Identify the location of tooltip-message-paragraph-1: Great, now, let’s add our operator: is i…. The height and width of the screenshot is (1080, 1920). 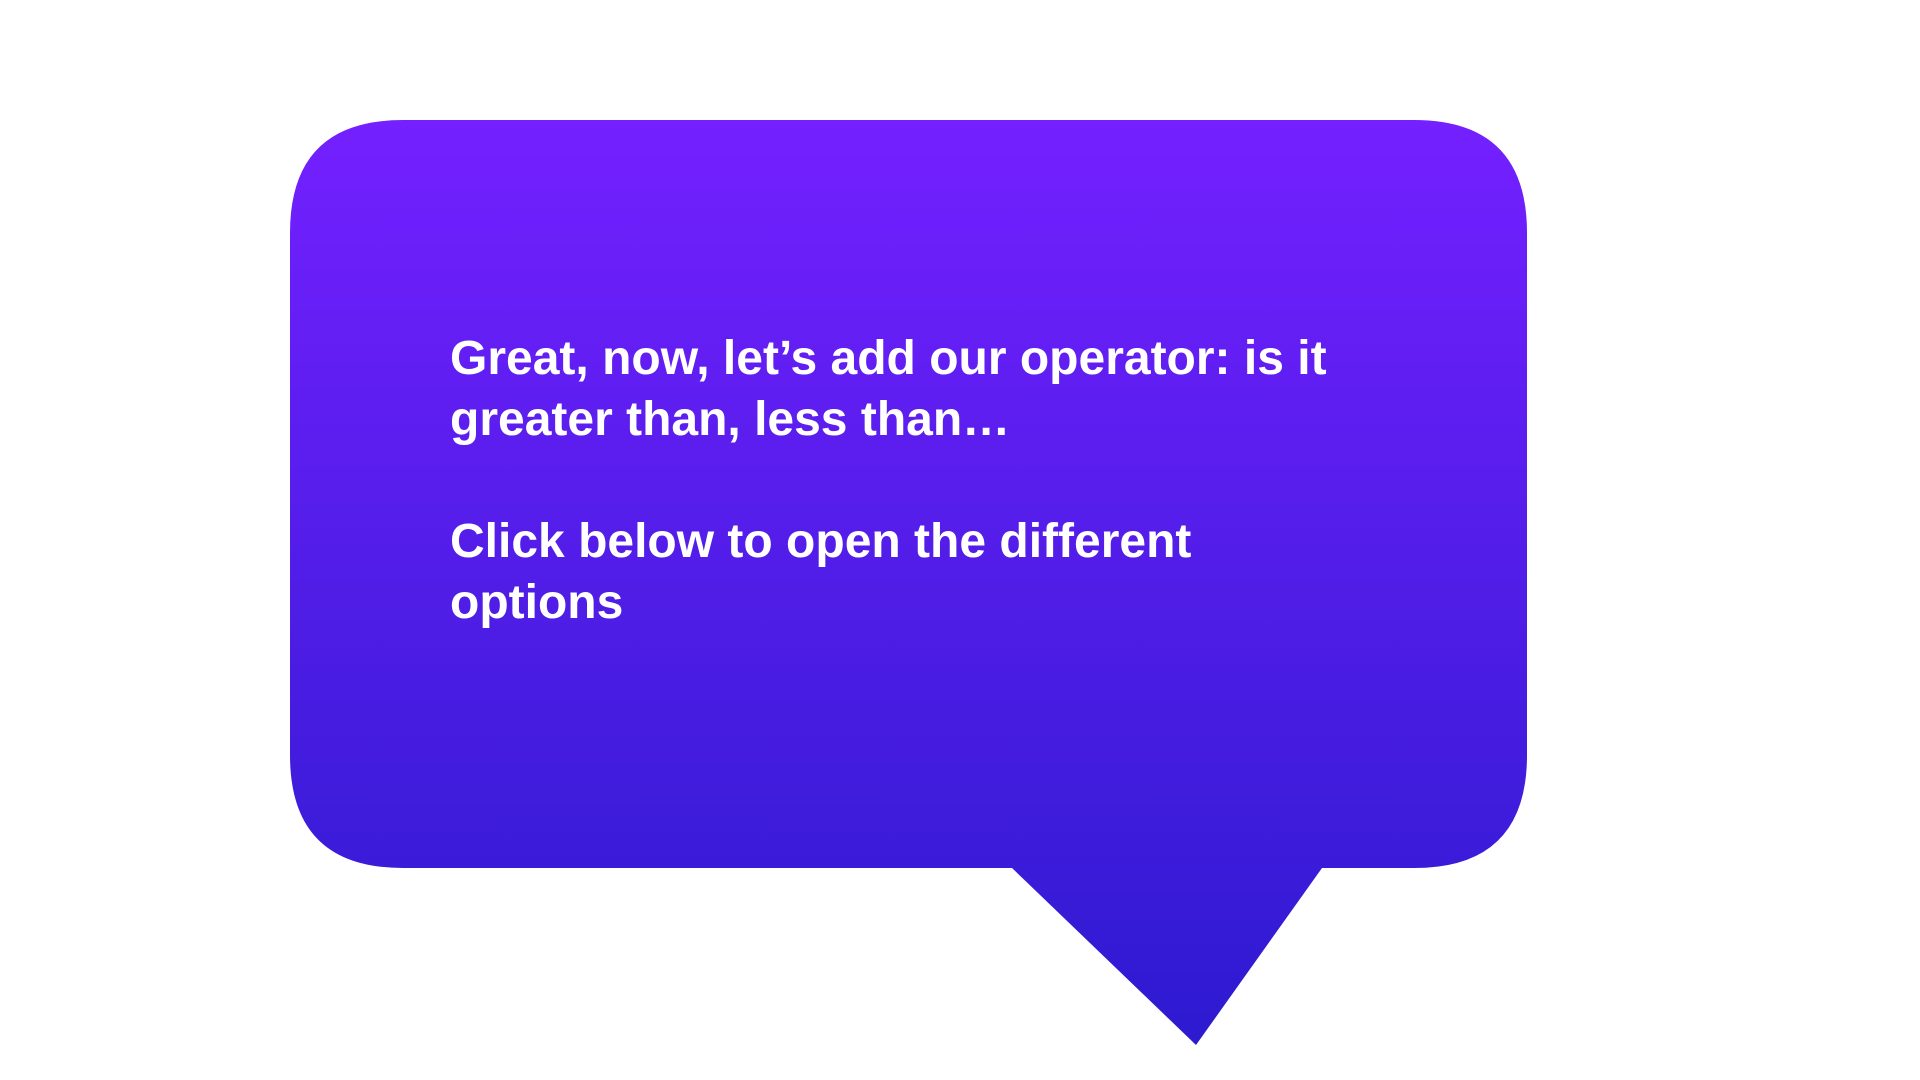
(888, 389).